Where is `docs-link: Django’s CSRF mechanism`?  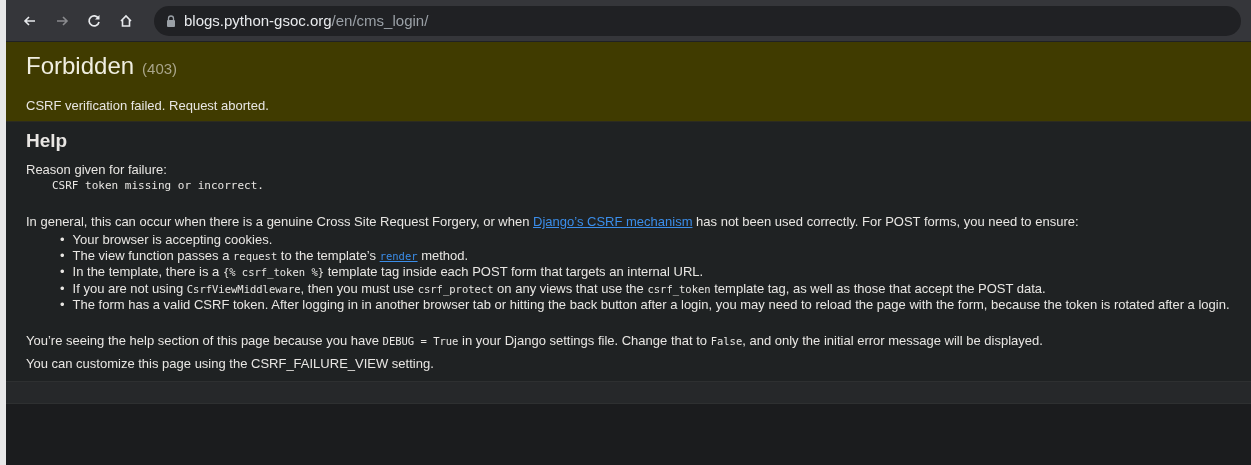 docs-link: Django’s CSRF mechanism is located at coordinates (613, 221).